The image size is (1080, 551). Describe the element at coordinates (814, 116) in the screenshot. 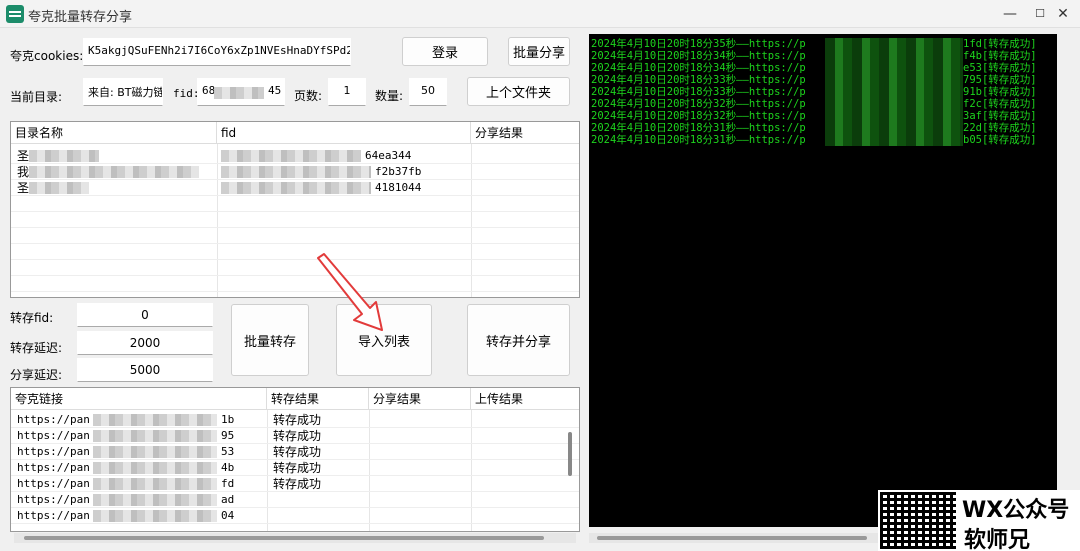

I see `log-line: 2024年4月10日20时18分32秒——https://p 3af[转存成功]` at that location.